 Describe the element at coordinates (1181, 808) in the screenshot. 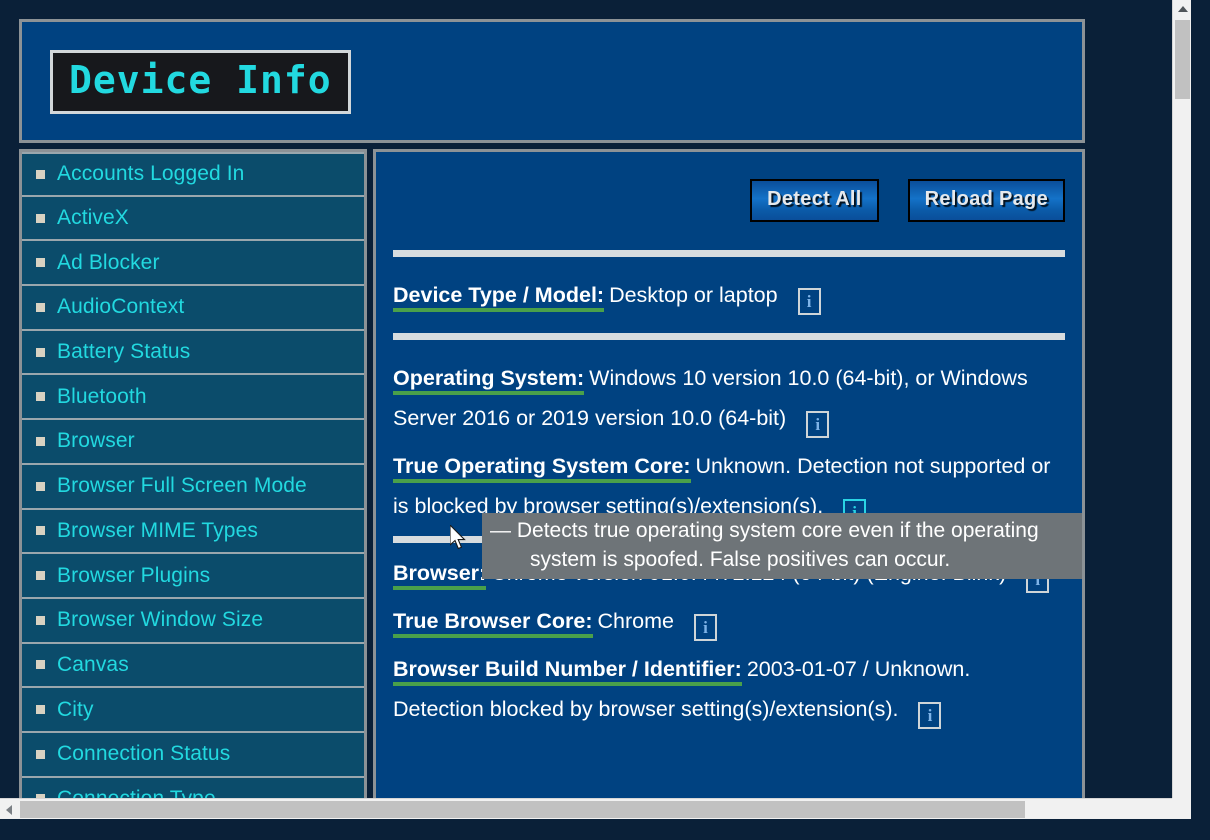

I see `scrollbar-corner` at that location.